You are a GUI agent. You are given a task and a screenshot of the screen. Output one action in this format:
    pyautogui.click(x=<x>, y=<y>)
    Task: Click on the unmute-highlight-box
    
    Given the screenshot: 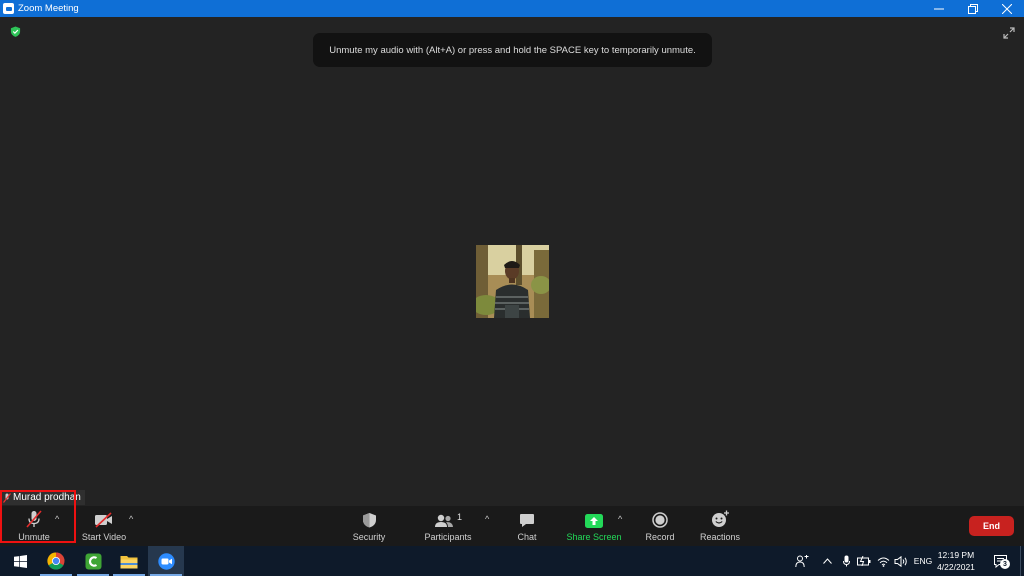 What is the action you would take?
    pyautogui.click(x=38, y=516)
    